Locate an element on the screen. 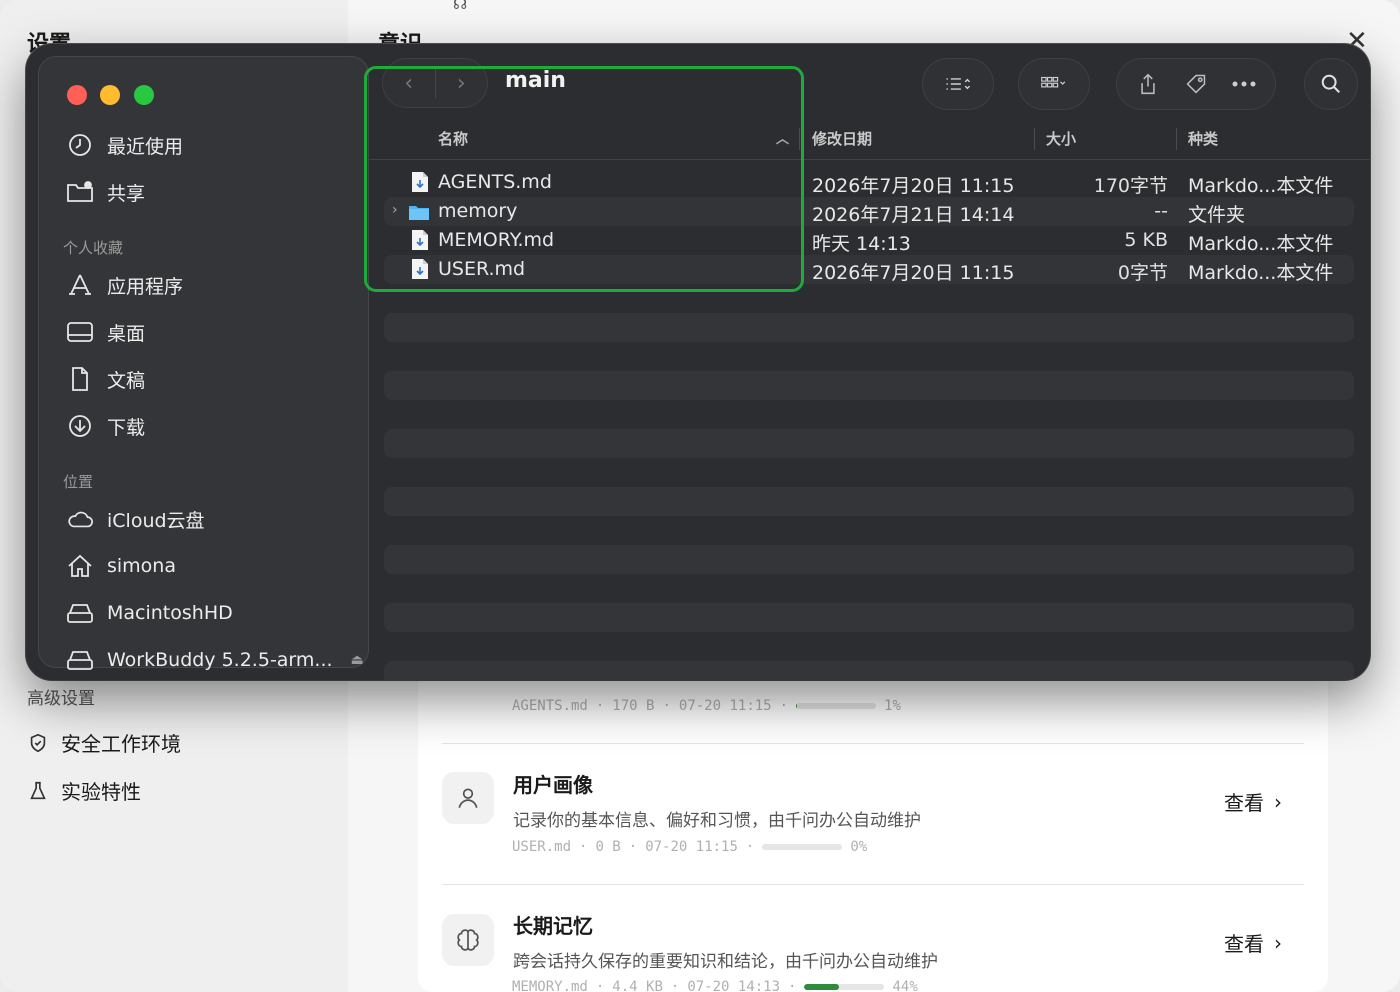 The height and width of the screenshot is (992, 1400). sidebar-item-documents: 文稿 is located at coordinates (105, 379).